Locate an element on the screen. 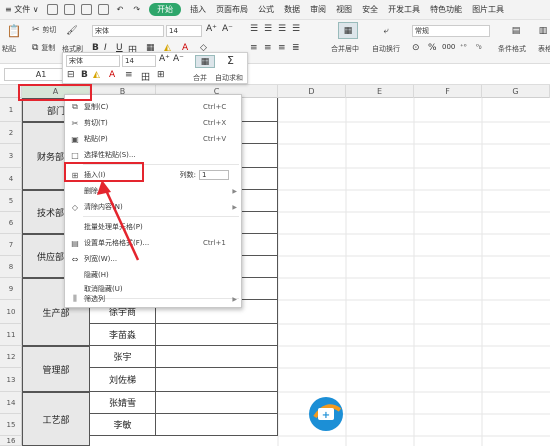 This screenshot has width=550, height=446. annotation-arrow-icon is located at coordinates (118, 220).